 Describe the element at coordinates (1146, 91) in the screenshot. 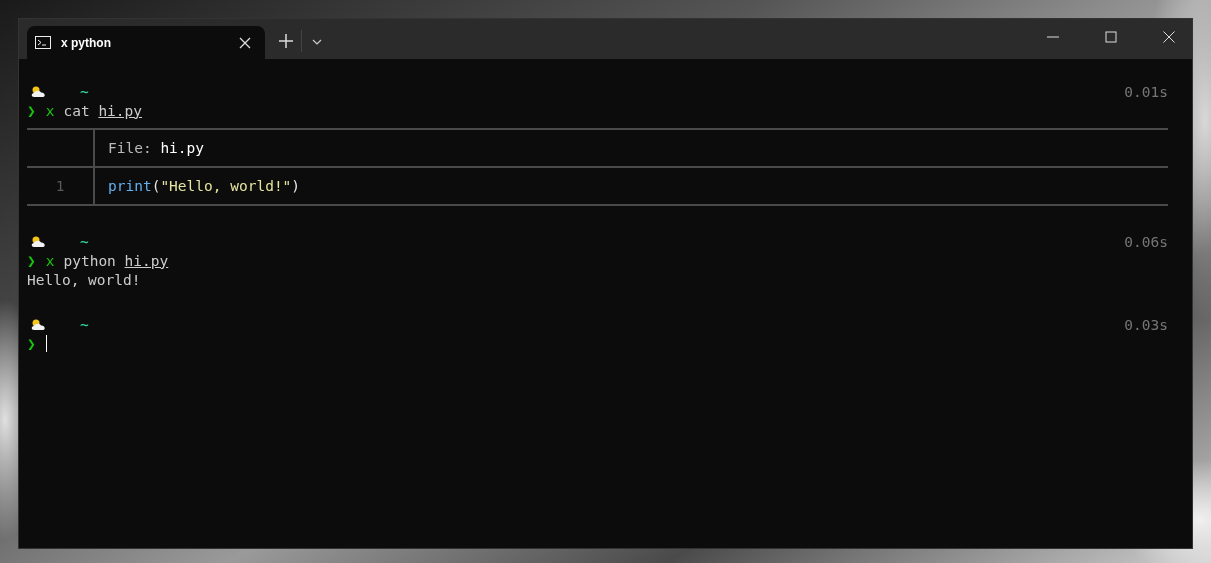

I see `duration-text: 0.01s` at that location.